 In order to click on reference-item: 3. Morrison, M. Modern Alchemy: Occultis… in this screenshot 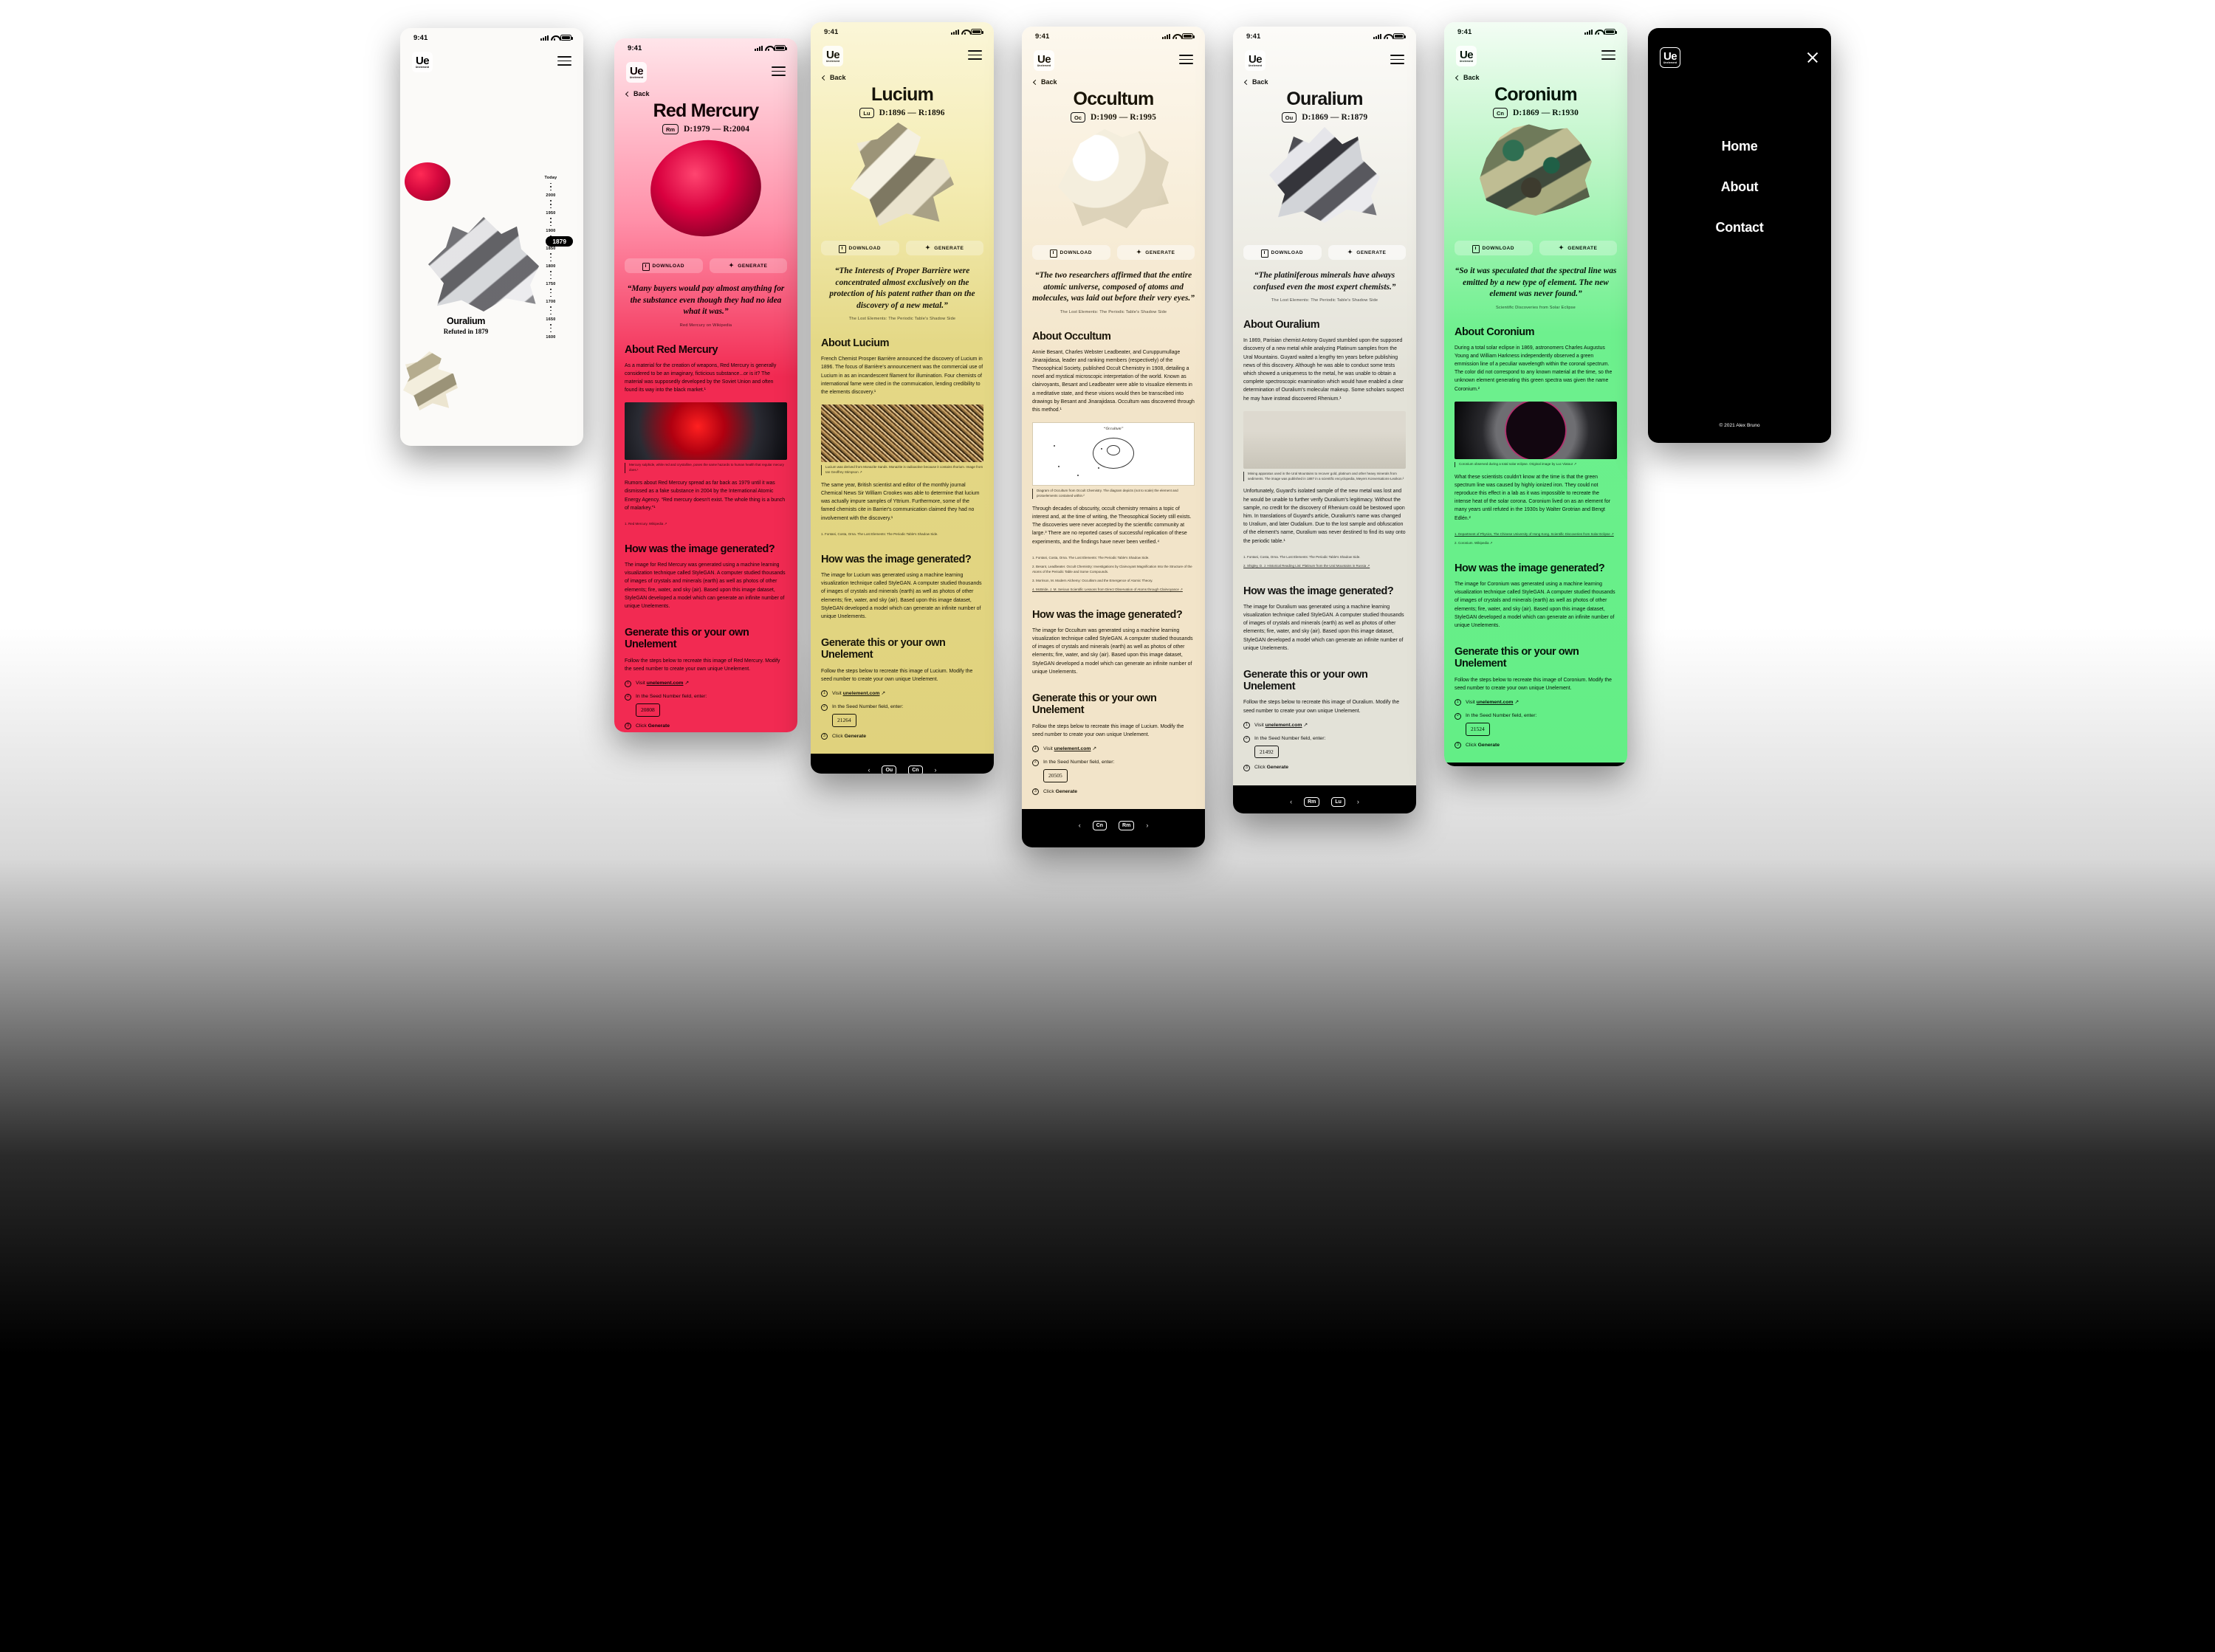, I will do `click(1113, 581)`.